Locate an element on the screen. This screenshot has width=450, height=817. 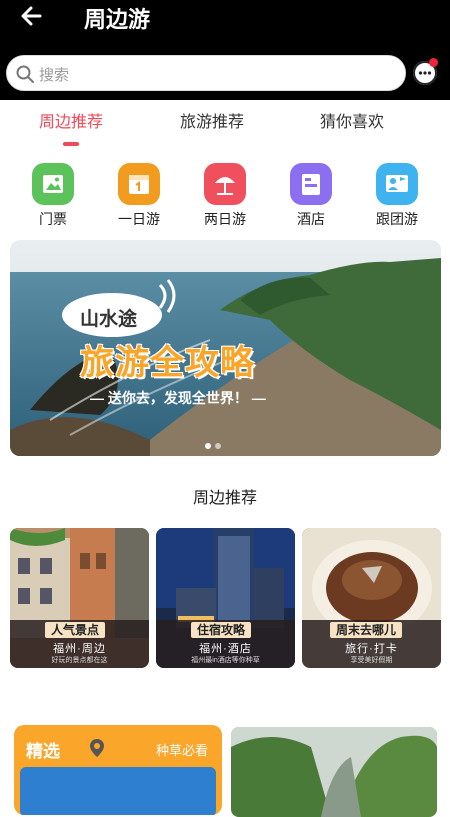
card-caption: 福州最in酒店等你种草 is located at coordinates (225, 660).